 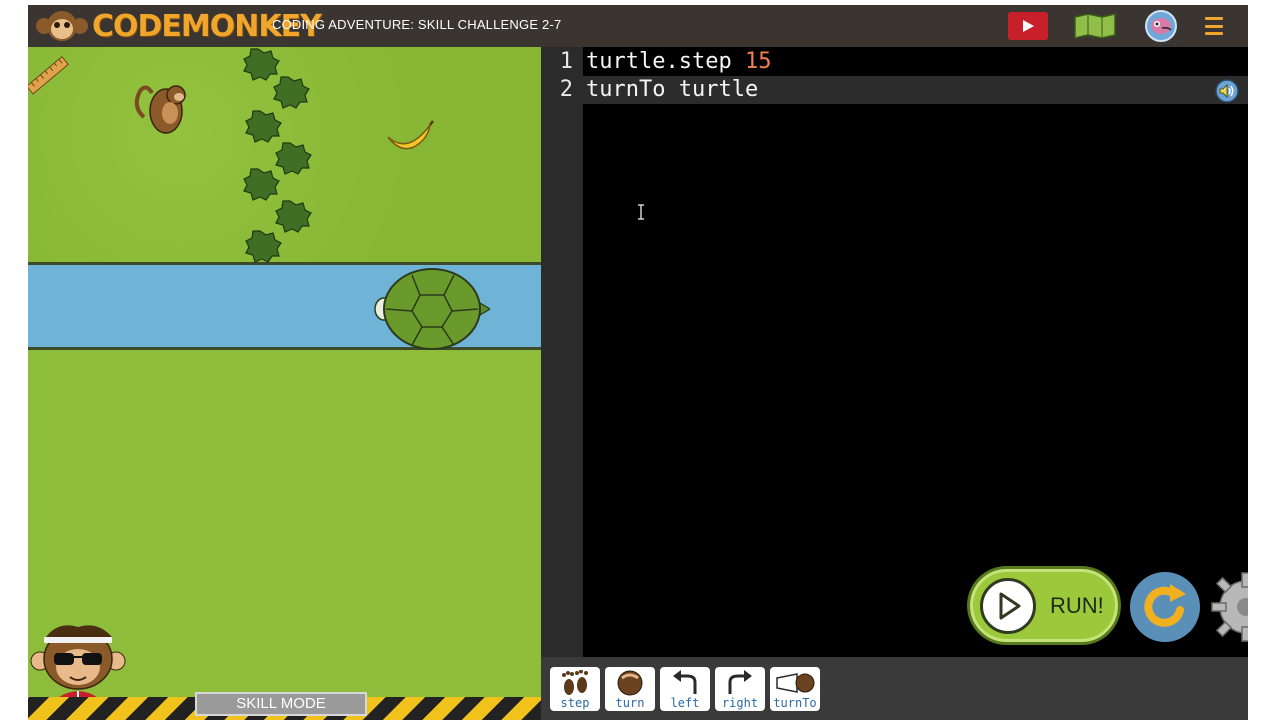 I want to click on tool-turn-button: turn, so click(x=630, y=689).